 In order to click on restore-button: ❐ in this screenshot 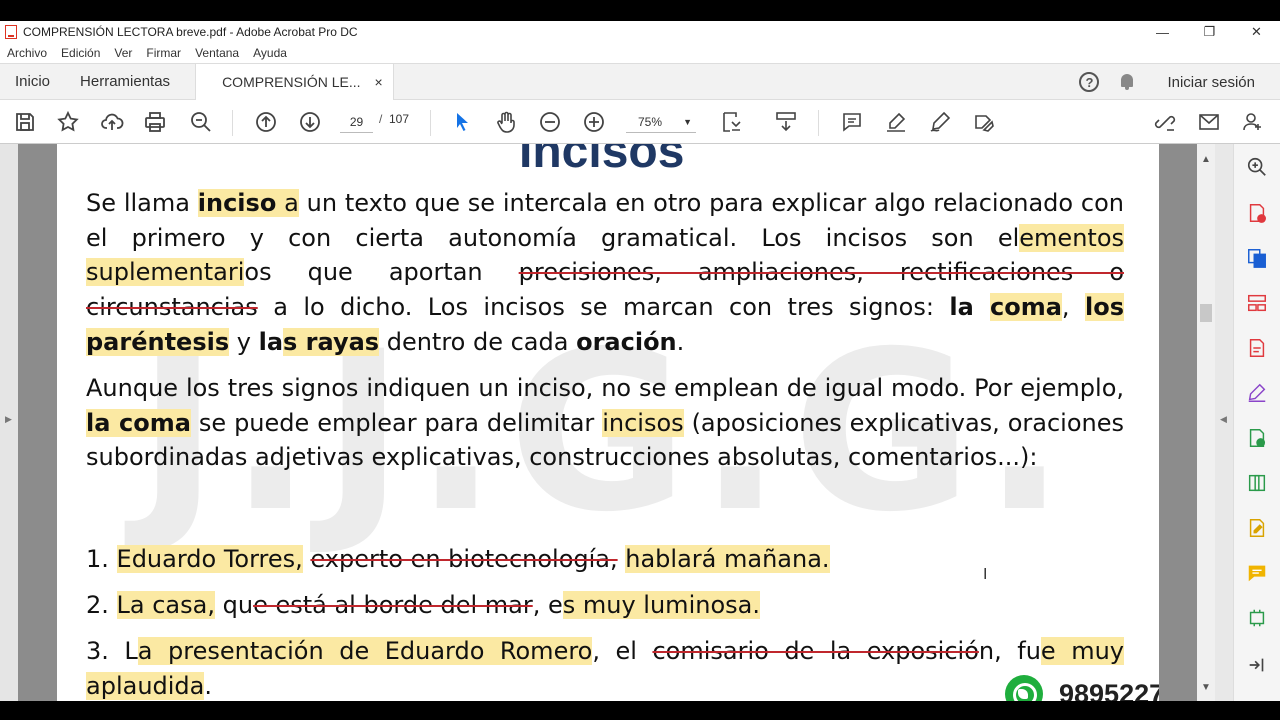, I will do `click(1209, 32)`.